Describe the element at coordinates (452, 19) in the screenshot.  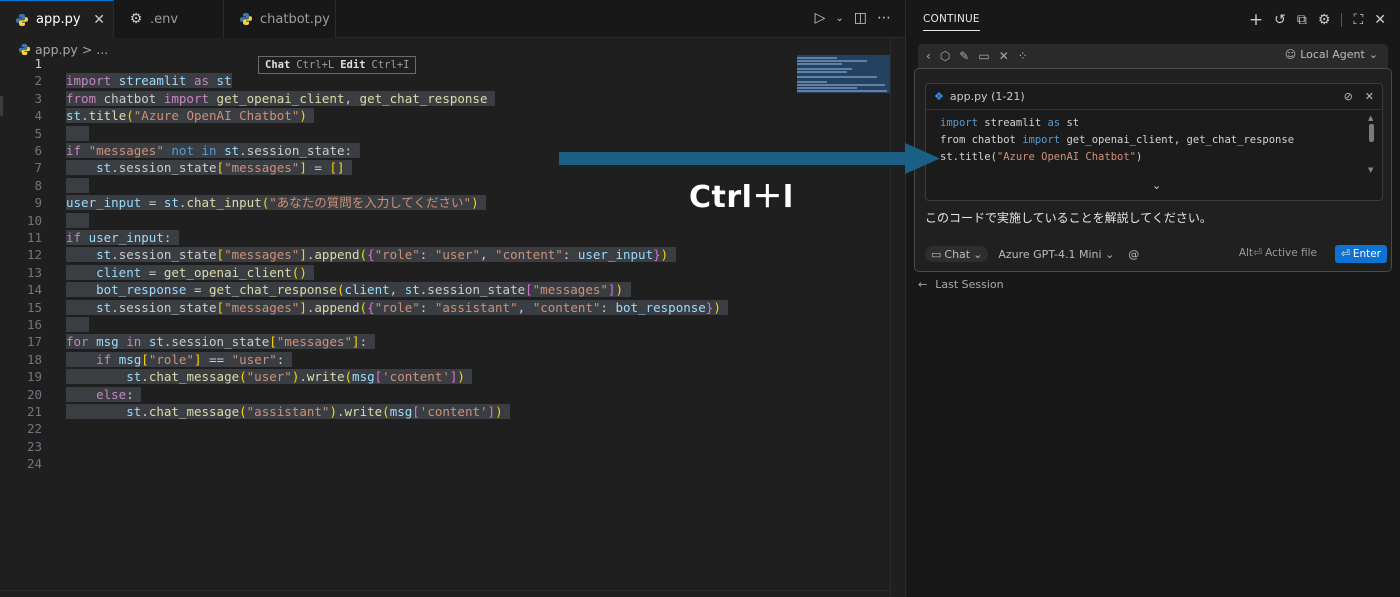
I see `editor-tab-bar: app.py ✕ ⚙ .env chatbot.py ▷ ⌄ ◫ ⋯` at that location.